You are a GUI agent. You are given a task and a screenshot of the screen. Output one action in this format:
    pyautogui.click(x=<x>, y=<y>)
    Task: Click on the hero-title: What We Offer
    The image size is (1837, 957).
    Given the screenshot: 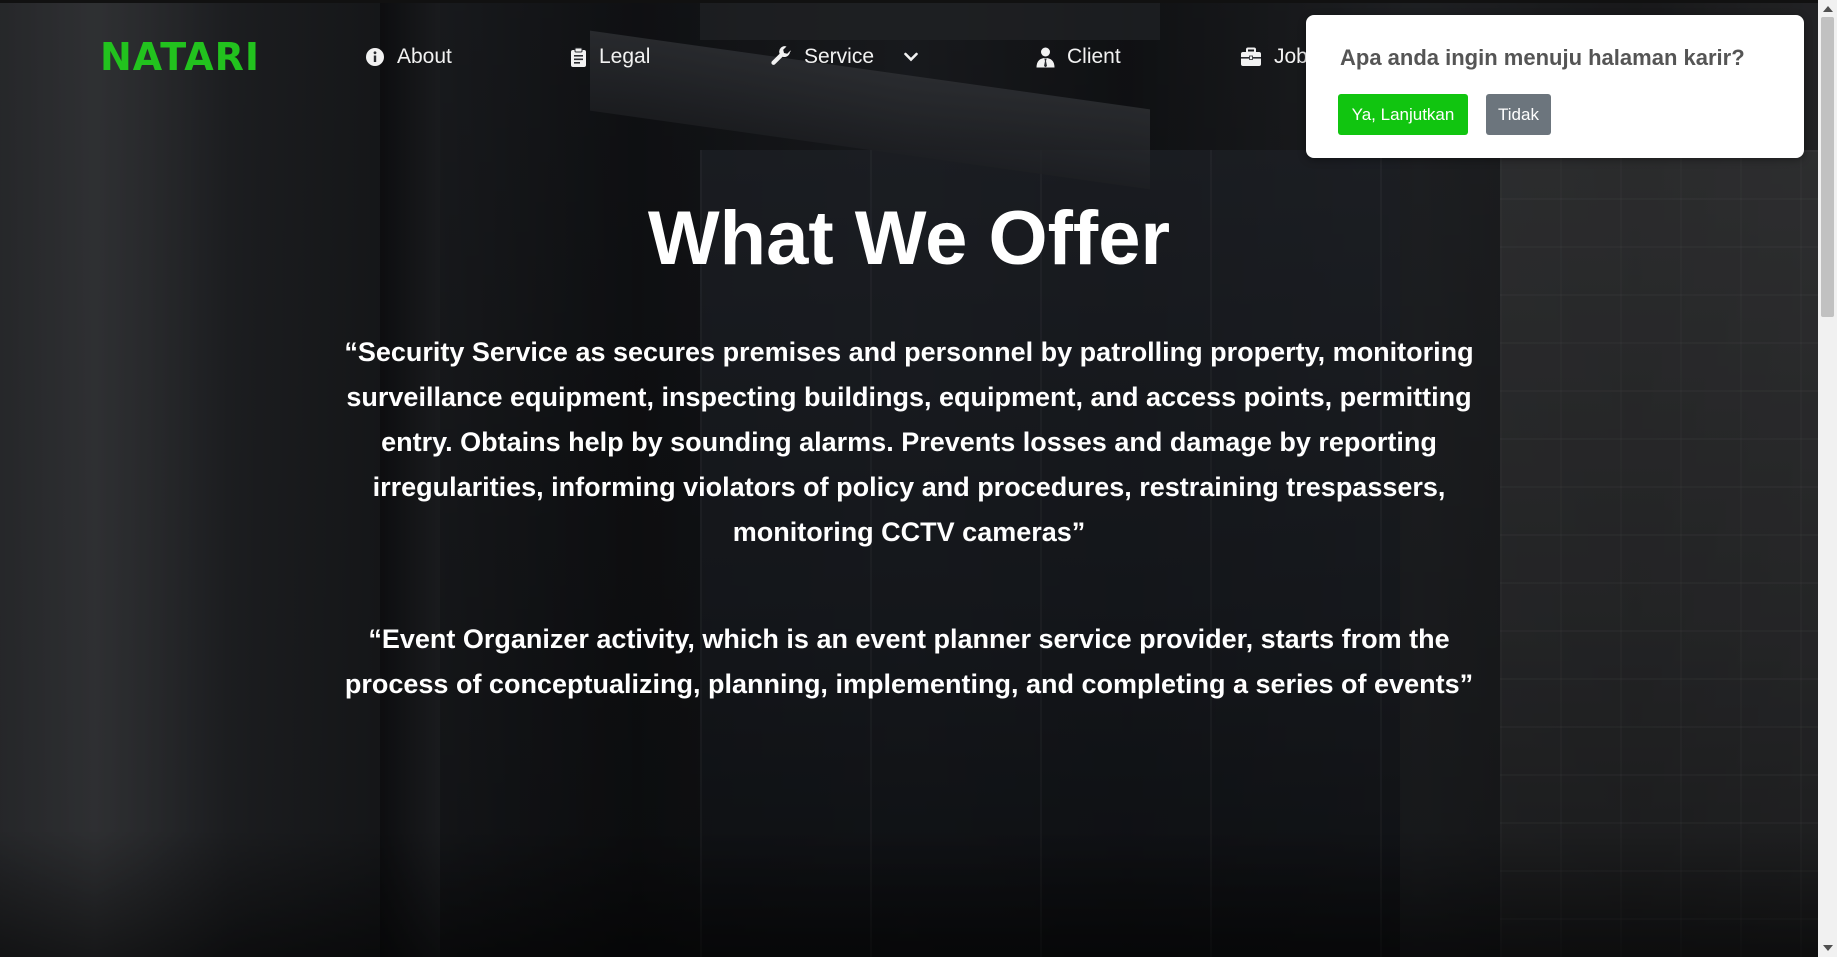 What is the action you would take?
    pyautogui.click(x=909, y=238)
    